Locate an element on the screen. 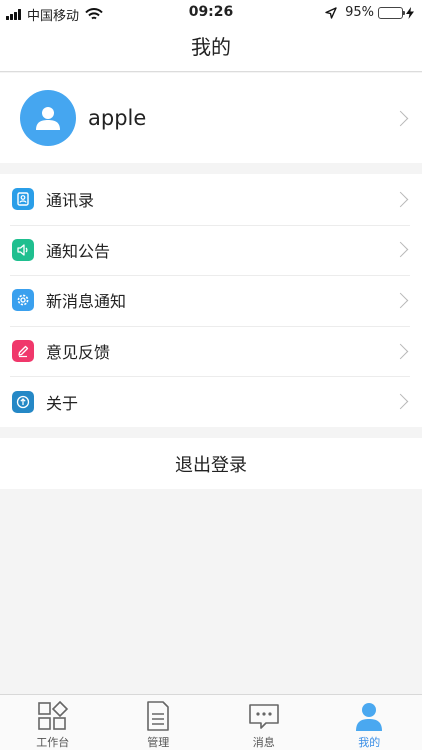 This screenshot has height=750, width=422. battery-percent: 95% is located at coordinates (359, 12).